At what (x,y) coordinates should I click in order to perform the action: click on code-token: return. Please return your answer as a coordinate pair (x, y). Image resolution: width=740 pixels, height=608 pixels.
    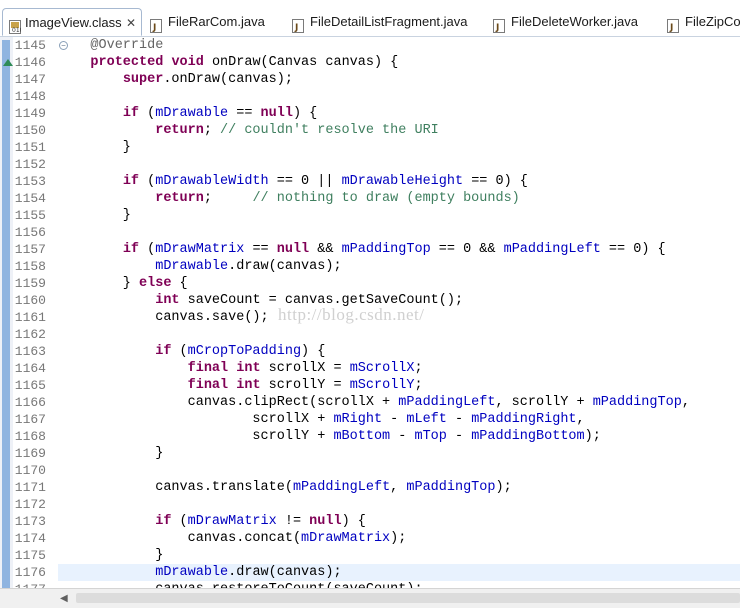
    Looking at the image, I should click on (179, 130).